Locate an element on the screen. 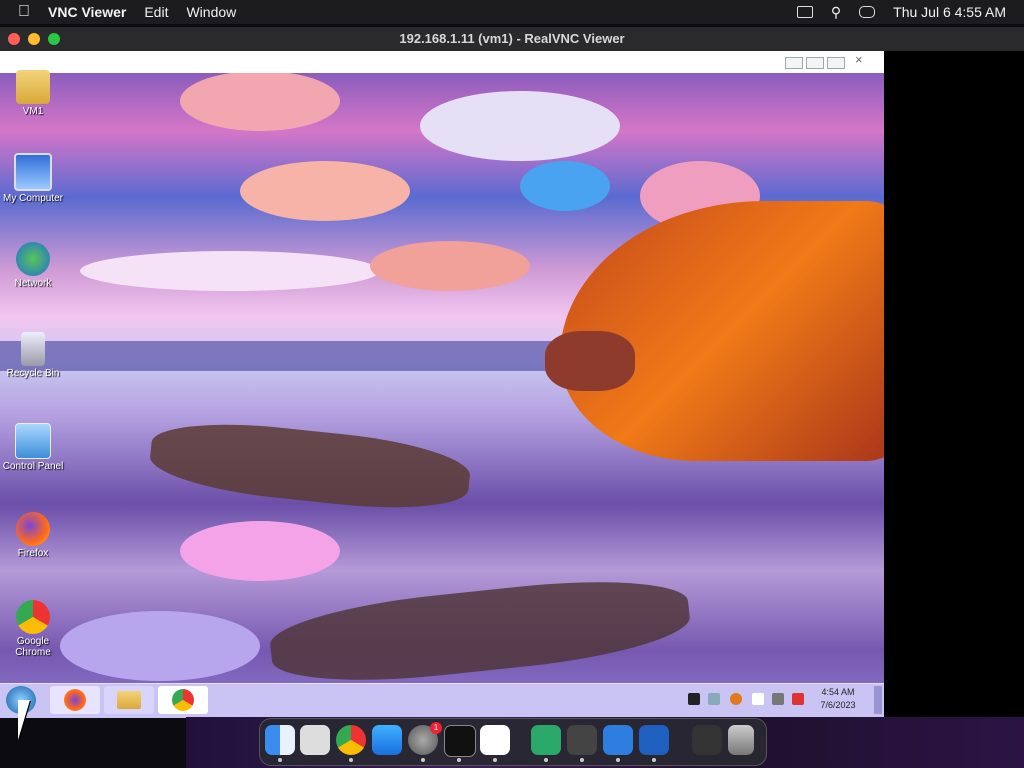  desktop-icon-firefox: Firefox is located at coordinates (33, 535).